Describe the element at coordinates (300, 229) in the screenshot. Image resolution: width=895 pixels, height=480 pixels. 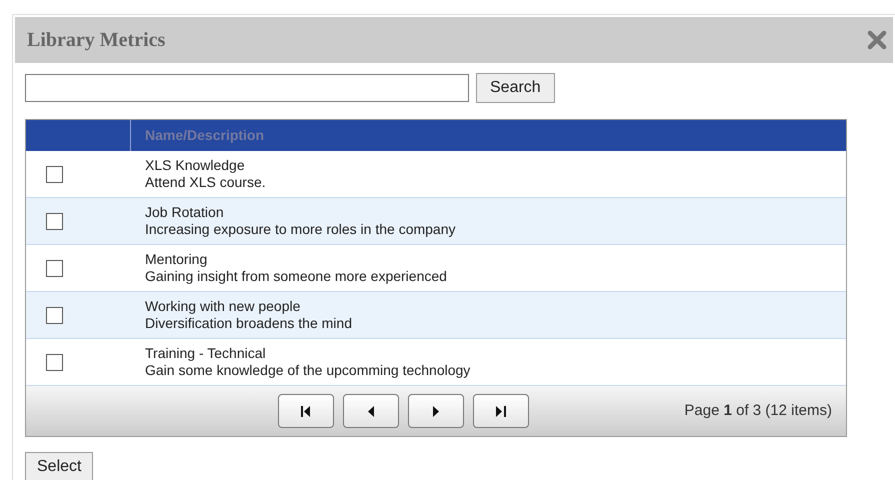
I see `item-description: Increasing exposure to more roles in the company` at that location.